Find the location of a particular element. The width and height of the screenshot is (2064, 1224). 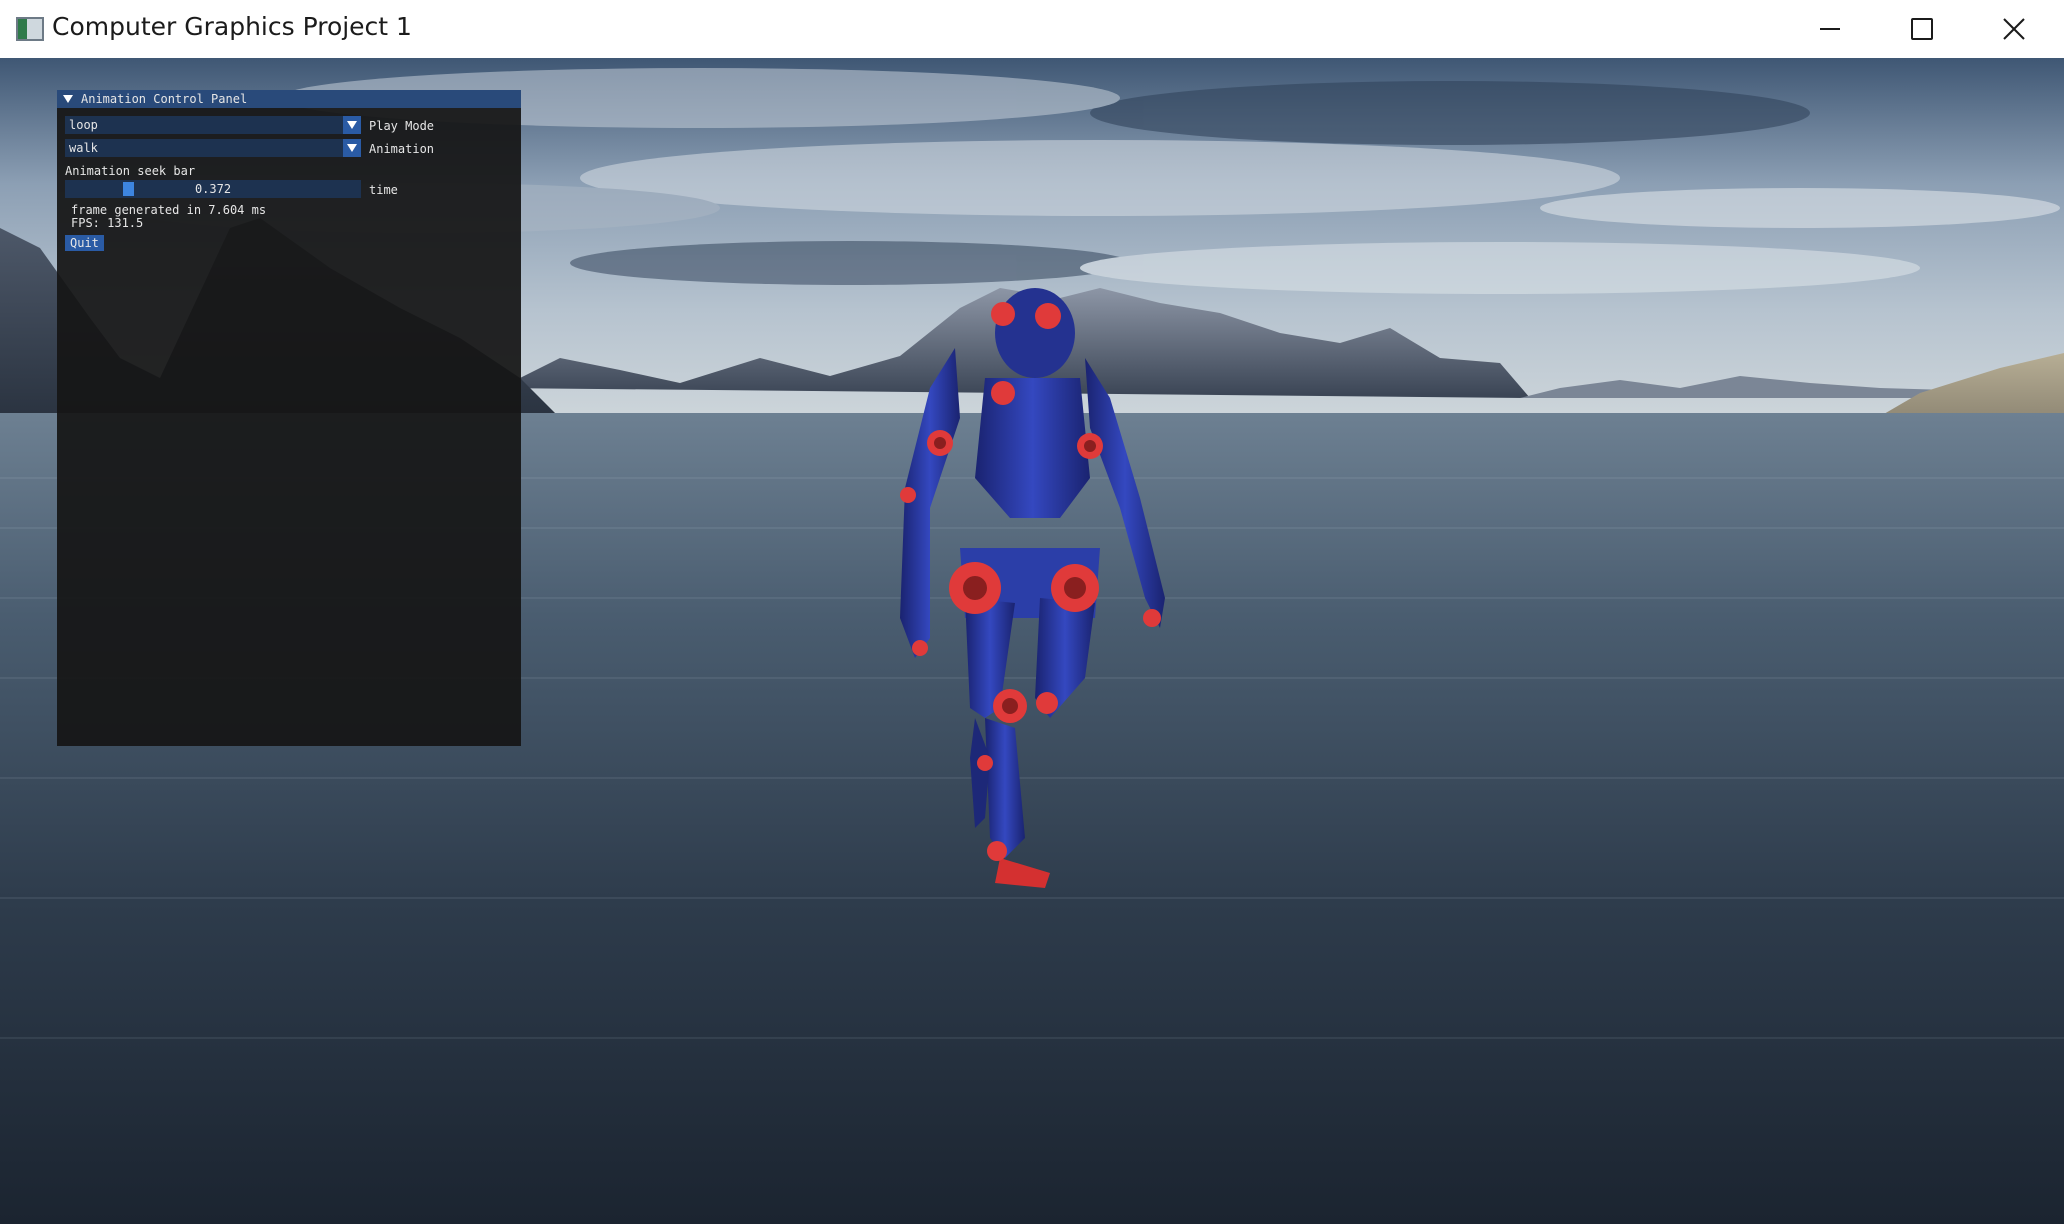

collapse-arrow-icon is located at coordinates (68, 99).